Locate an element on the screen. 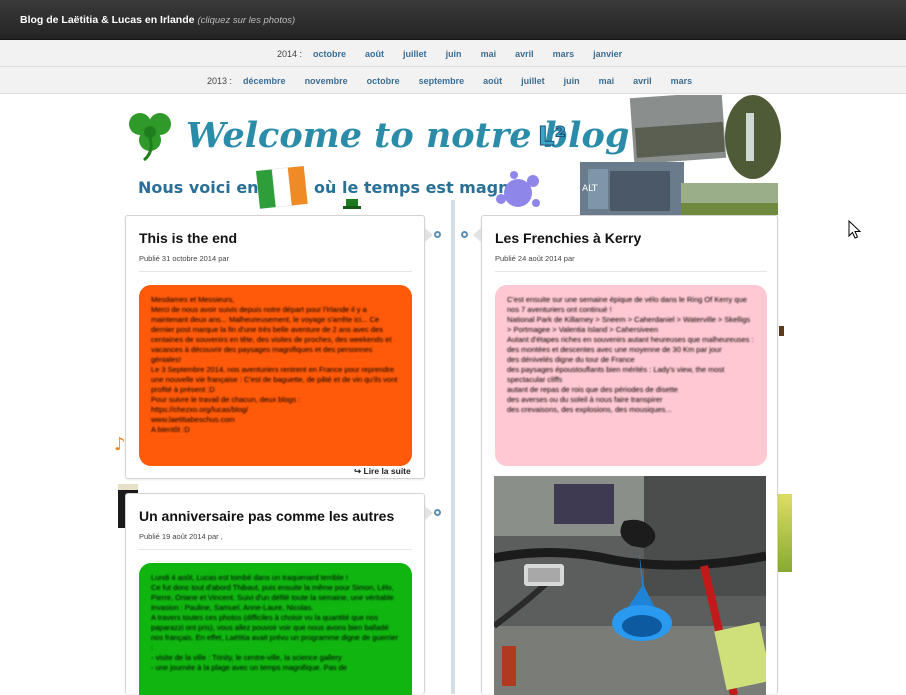 This screenshot has width=906, height=695. archive-year-label: 2013 : is located at coordinates (220, 80).